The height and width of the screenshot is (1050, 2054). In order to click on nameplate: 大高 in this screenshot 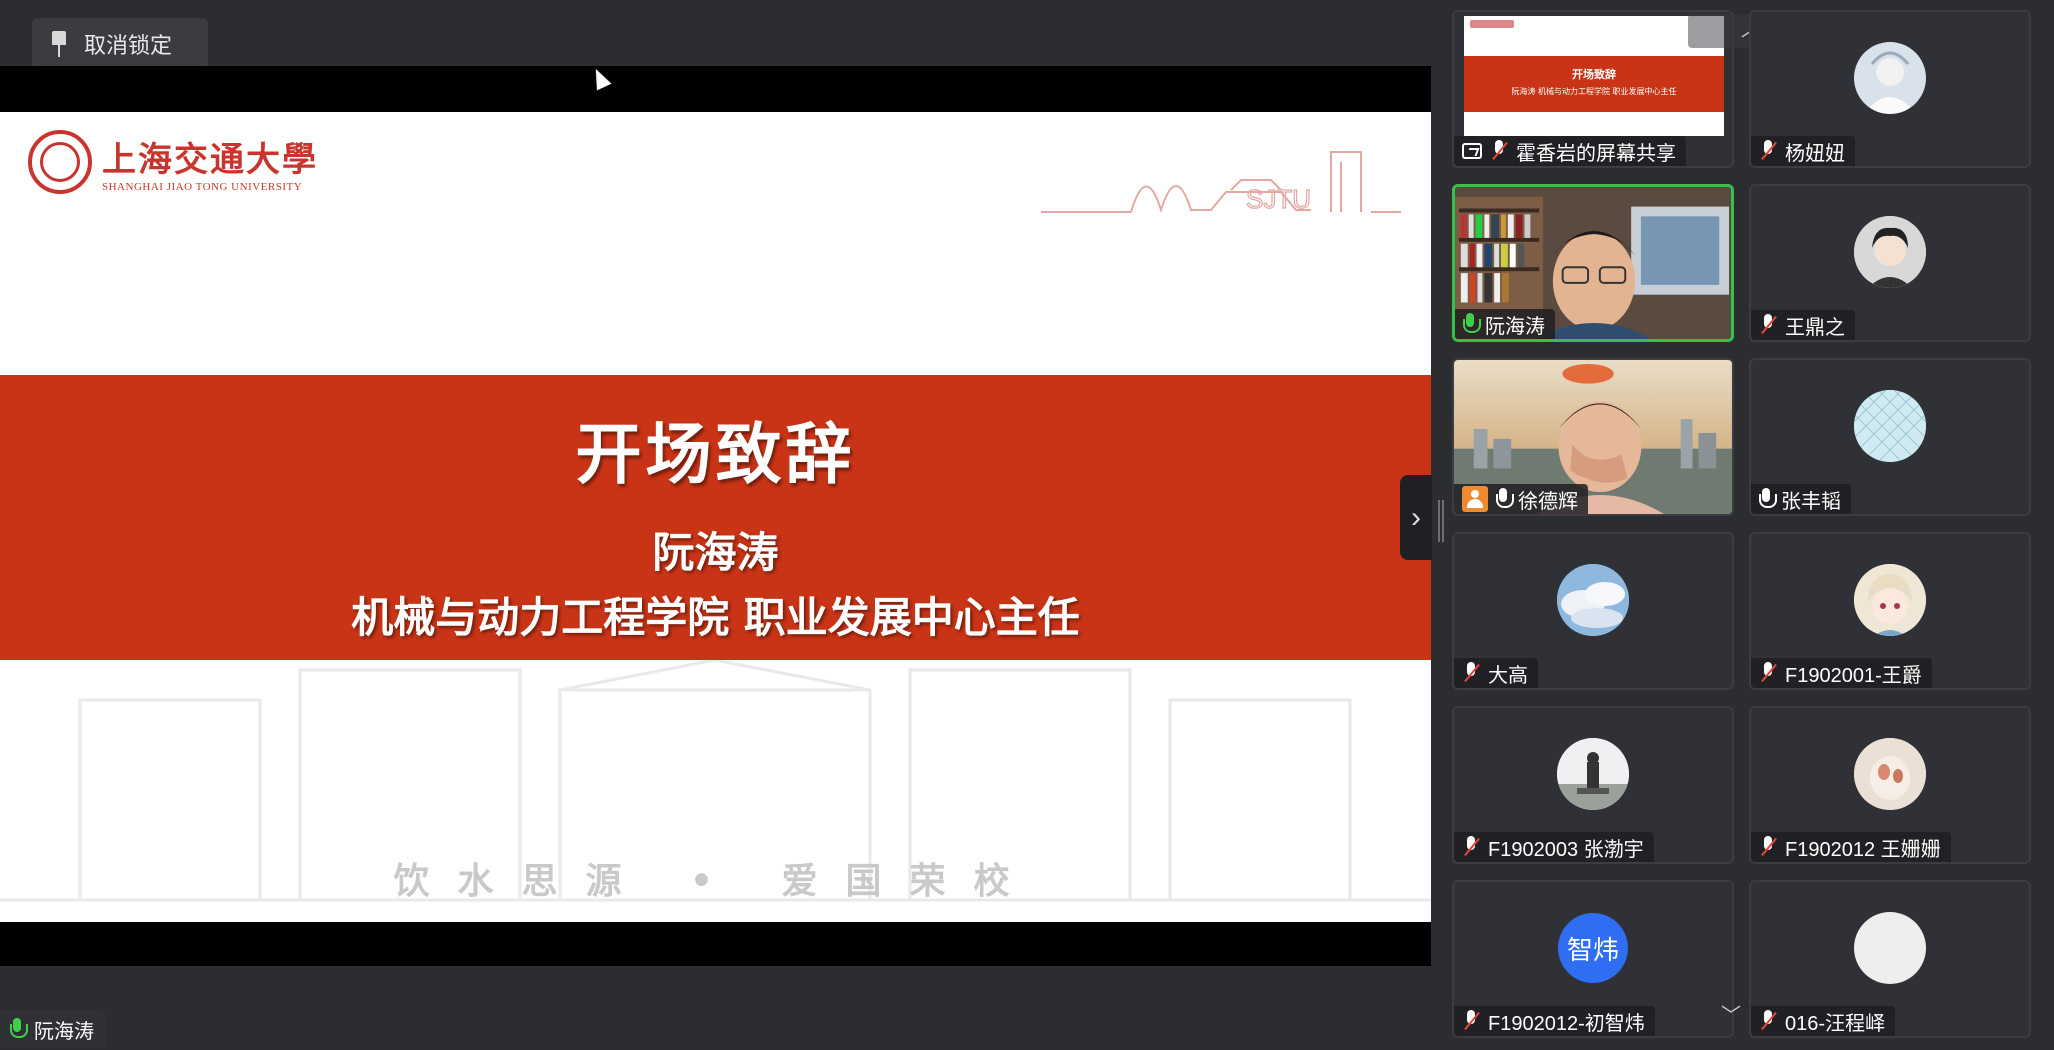, I will do `click(1496, 673)`.